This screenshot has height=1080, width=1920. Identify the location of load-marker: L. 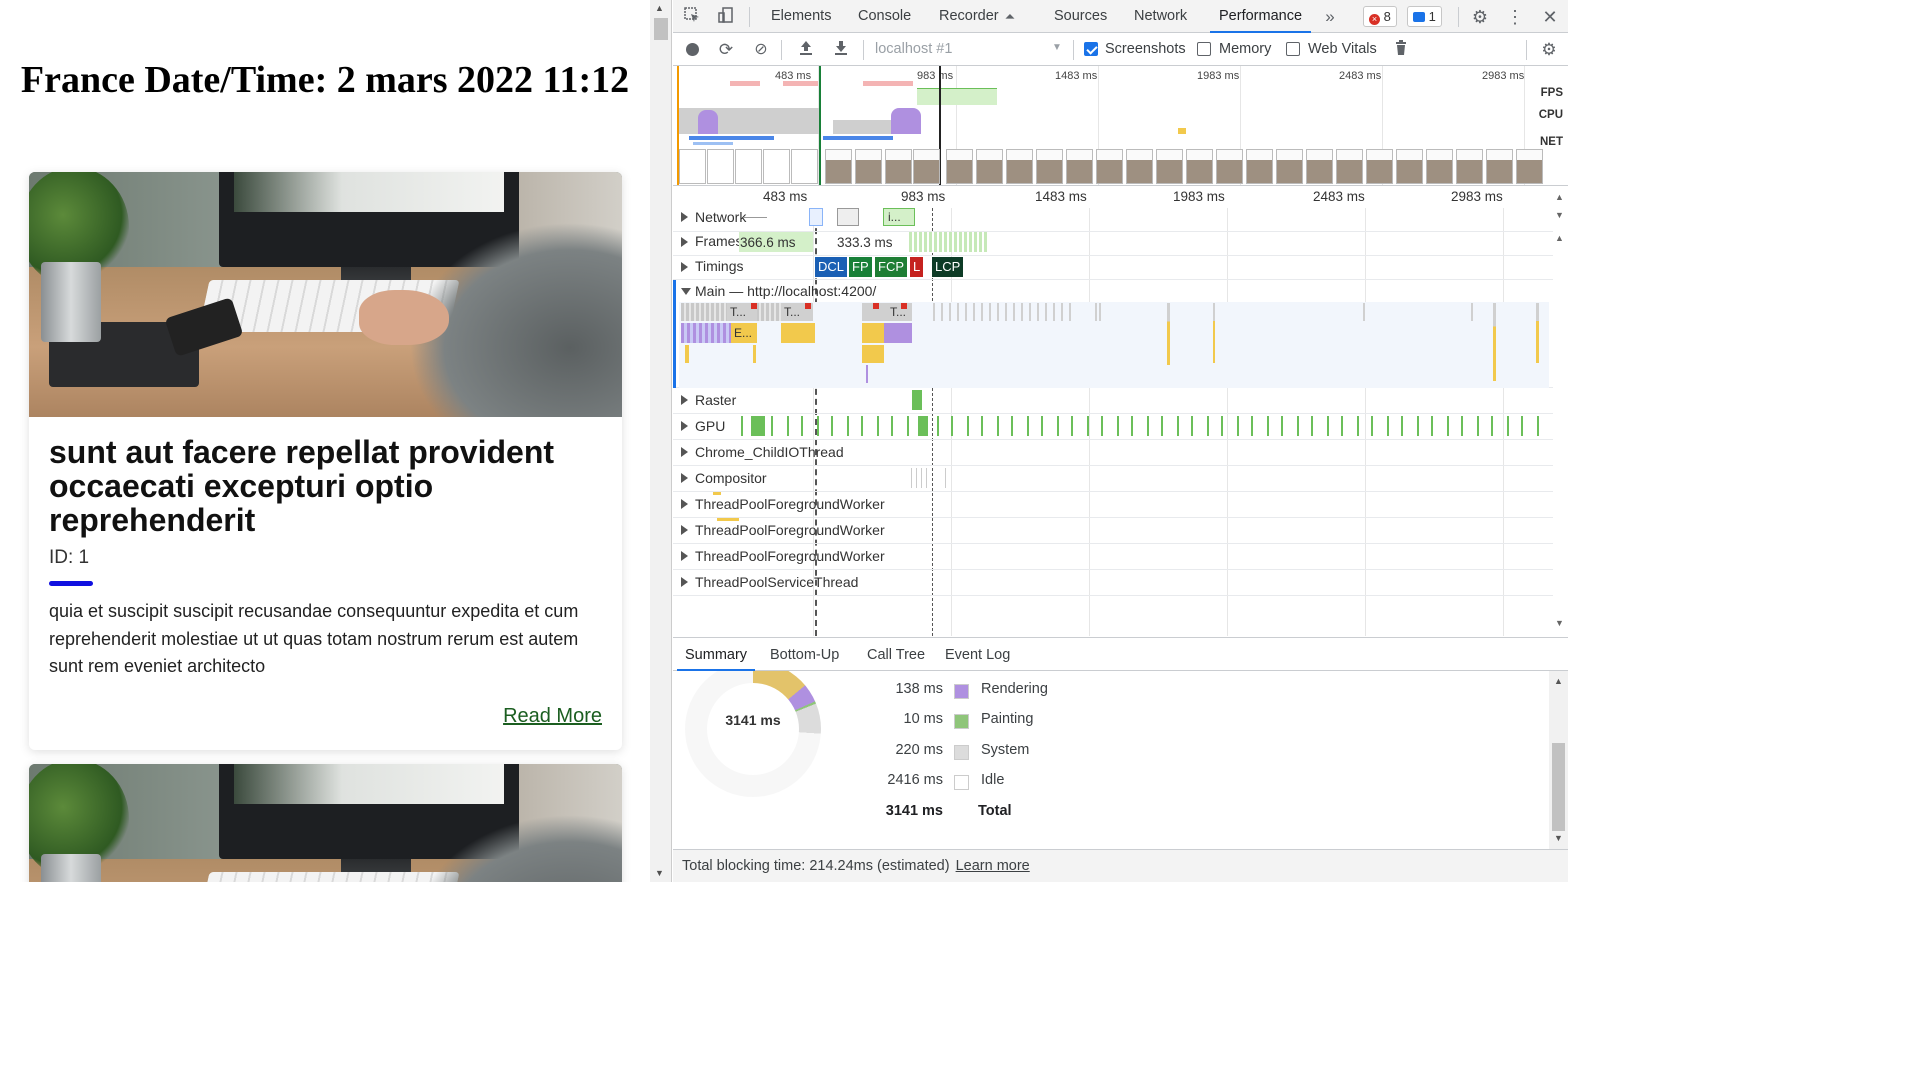
(917, 267).